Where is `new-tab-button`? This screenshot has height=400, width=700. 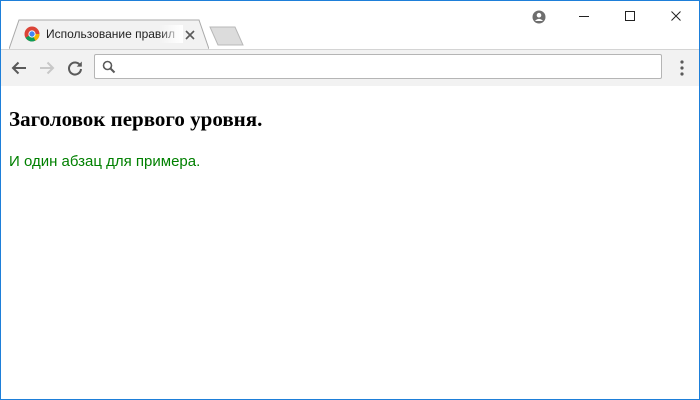
new-tab-button is located at coordinates (228, 36).